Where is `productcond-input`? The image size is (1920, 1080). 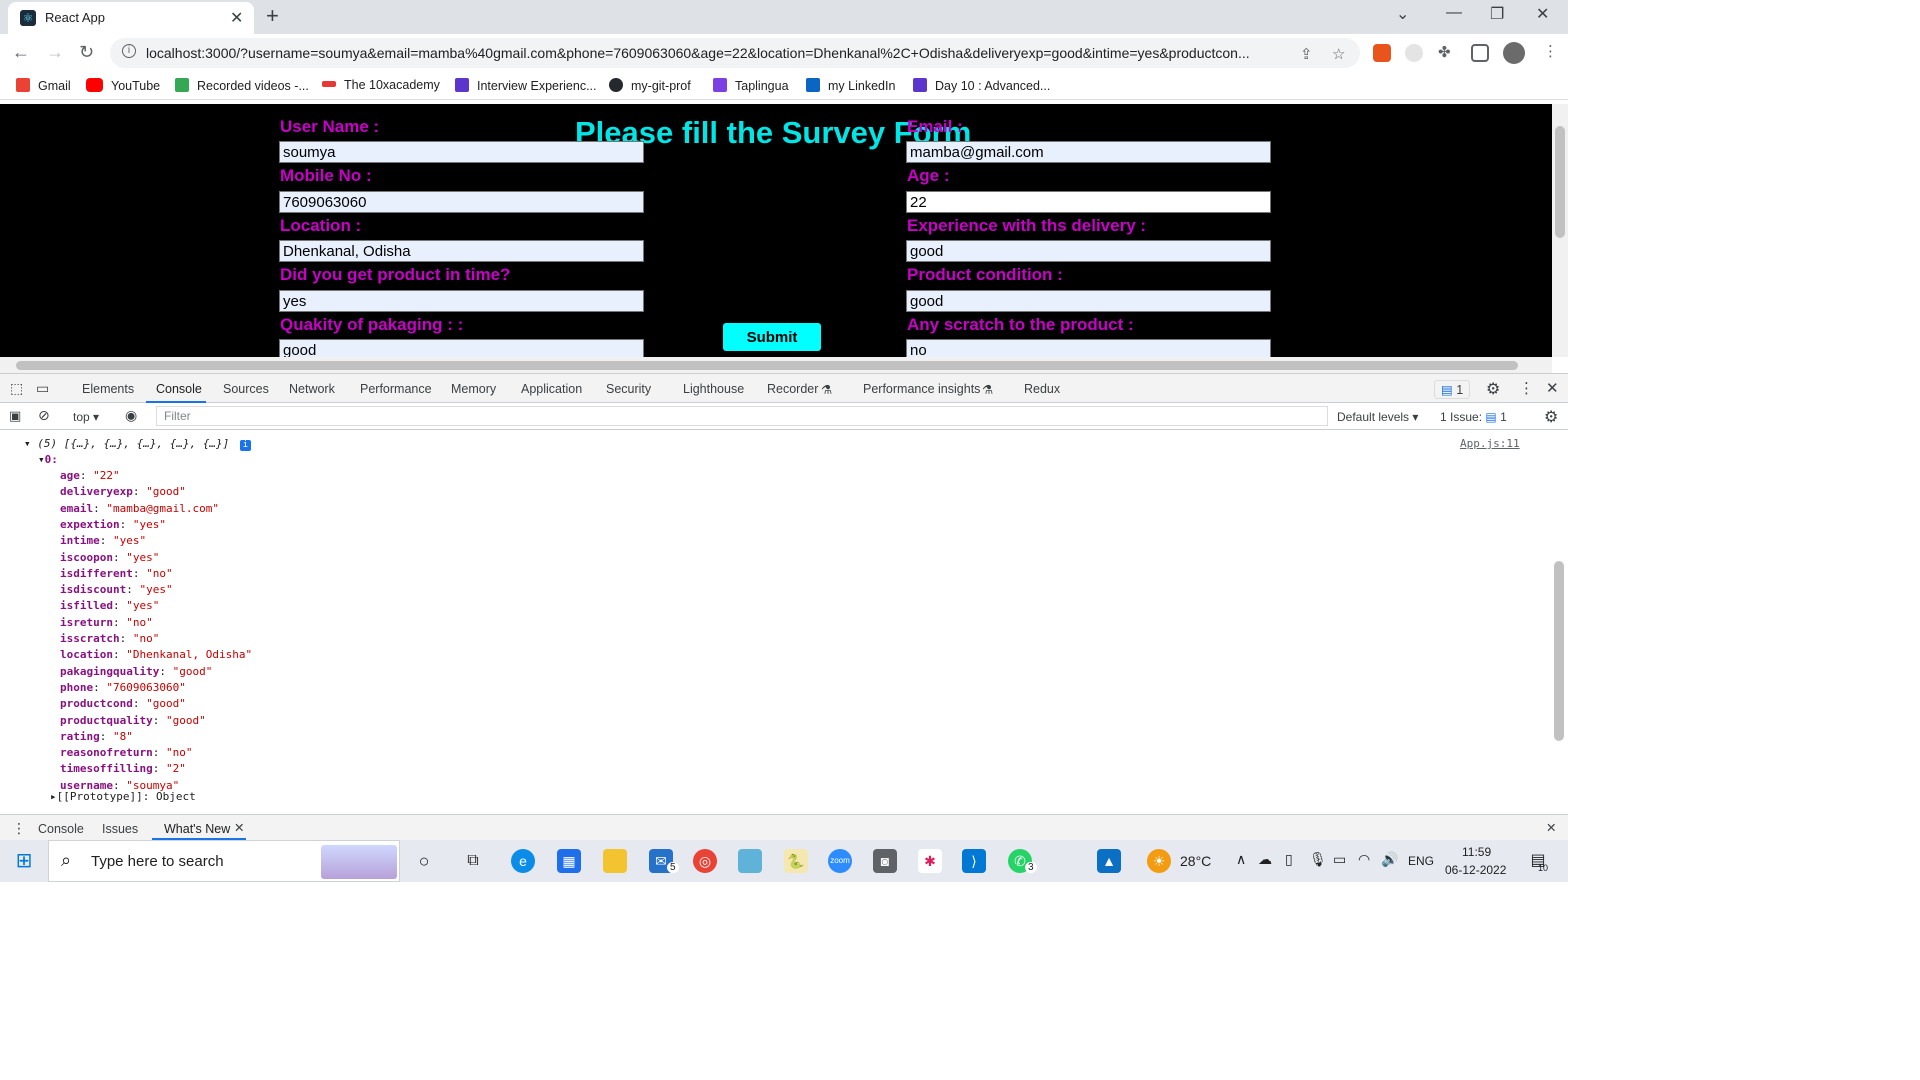 productcond-input is located at coordinates (1088, 301).